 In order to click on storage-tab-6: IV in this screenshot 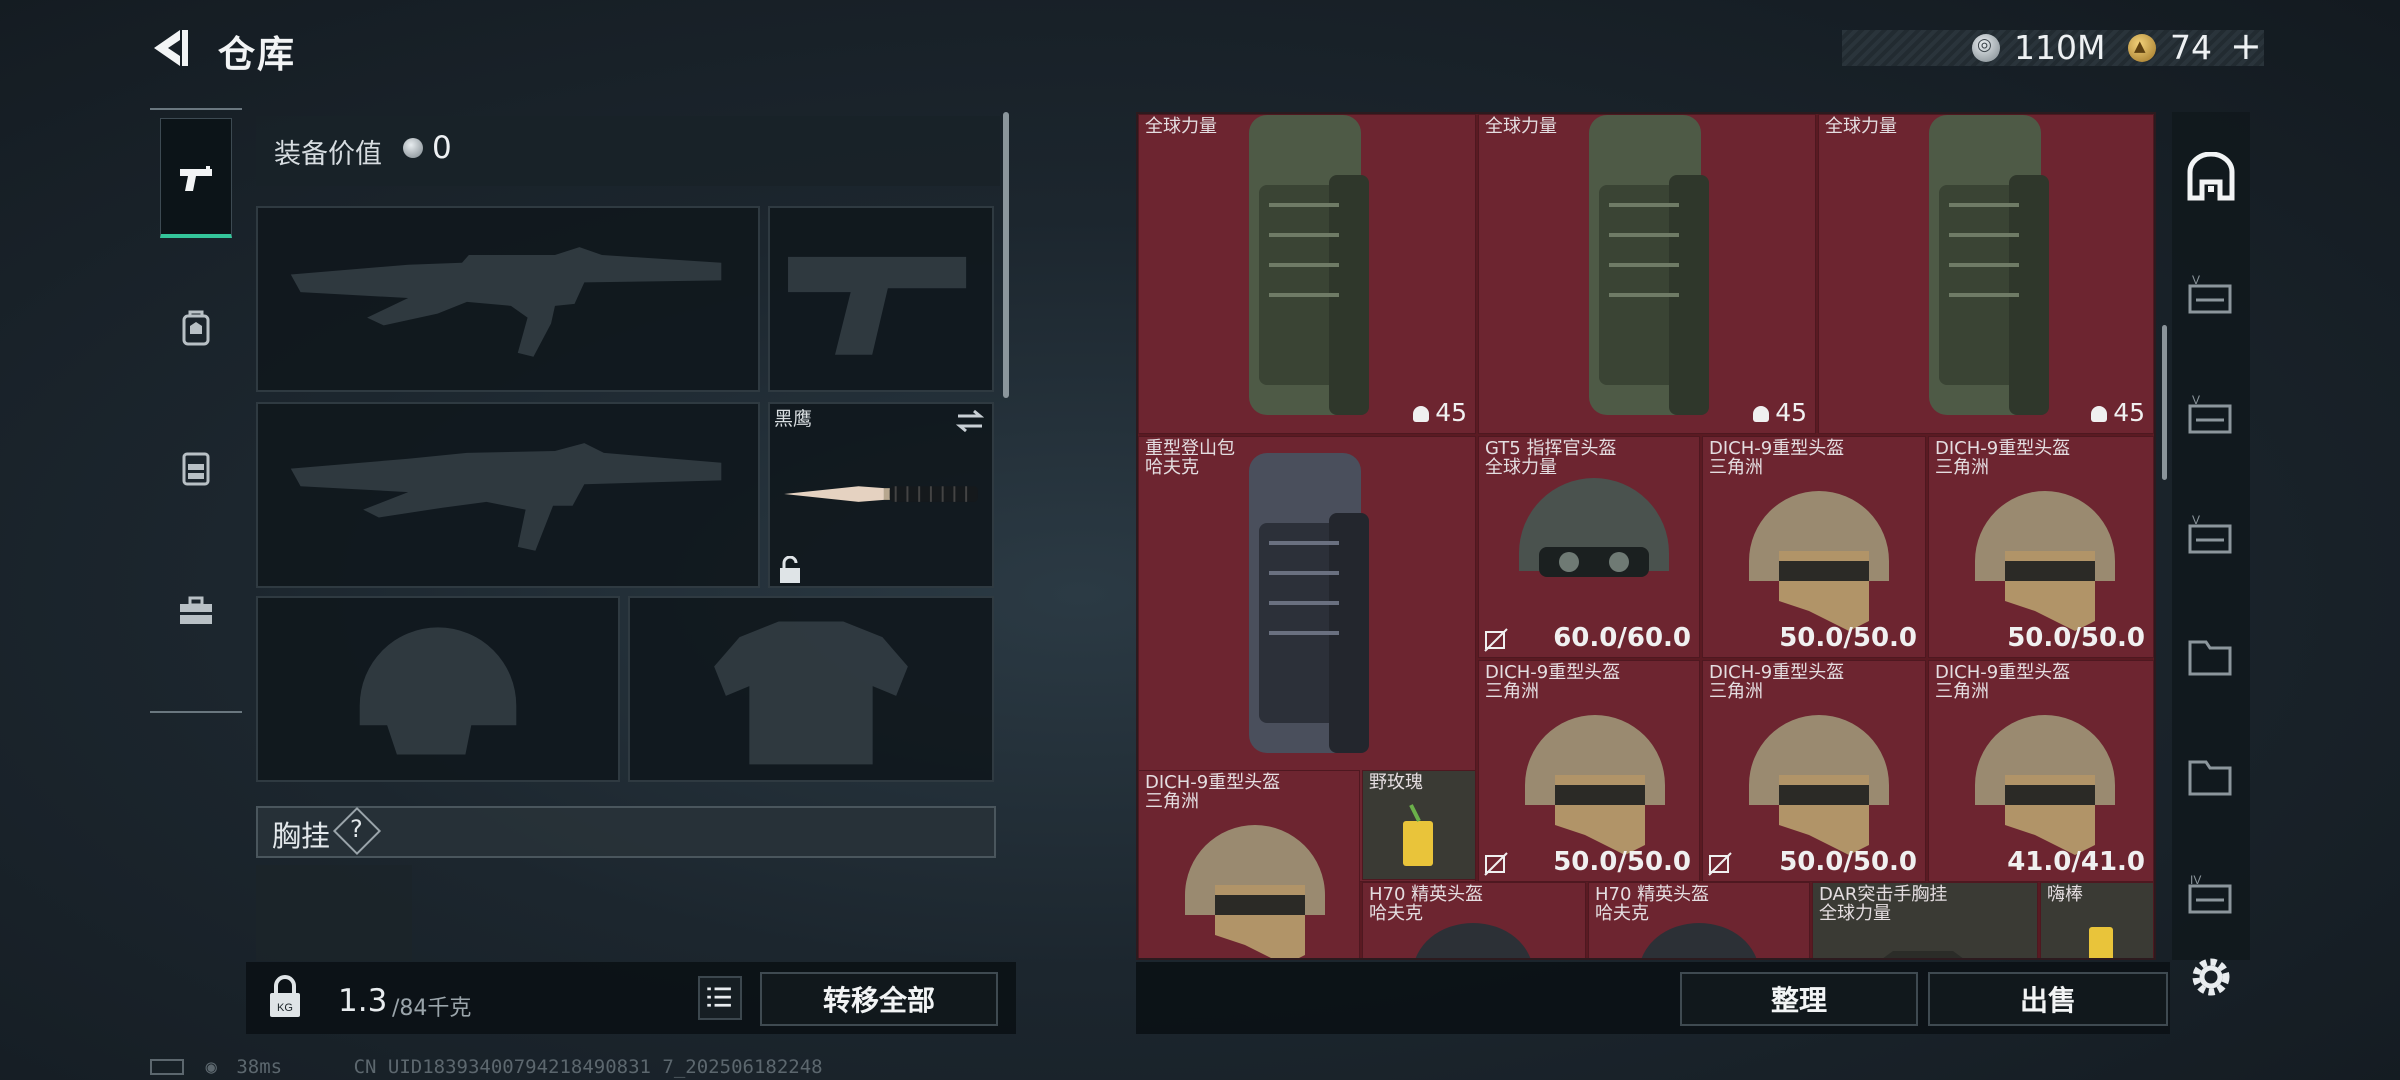, I will do `click(2211, 897)`.